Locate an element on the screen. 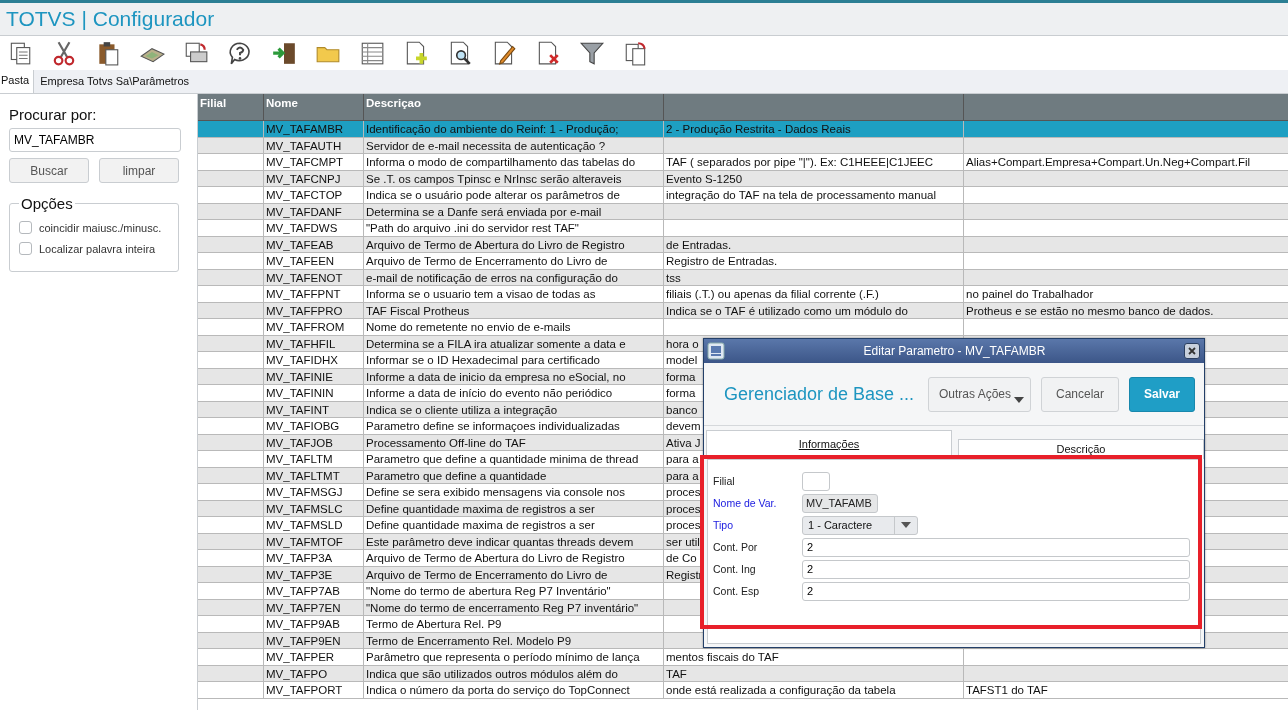 This screenshot has width=1288, height=710. table-cell: MV_TAFJOB is located at coordinates (314, 442).